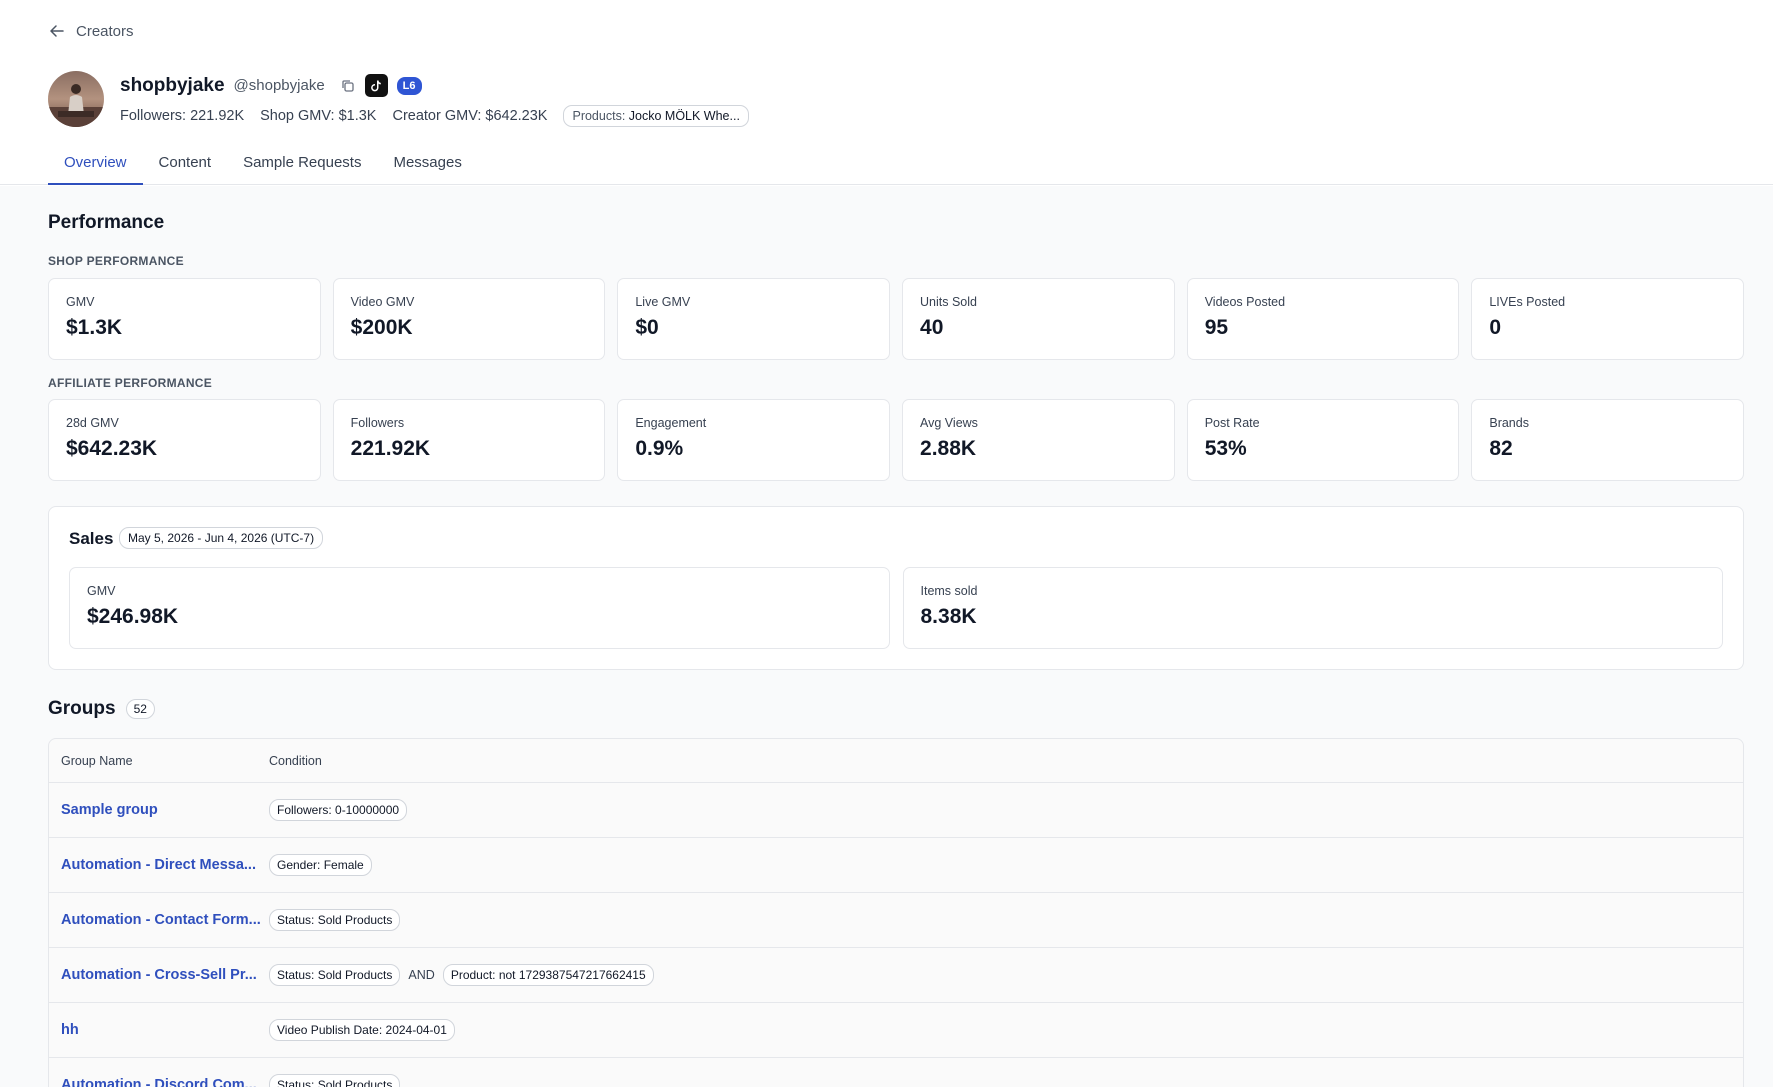 The height and width of the screenshot is (1087, 1773). I want to click on sales-title: Sales, so click(91, 538).